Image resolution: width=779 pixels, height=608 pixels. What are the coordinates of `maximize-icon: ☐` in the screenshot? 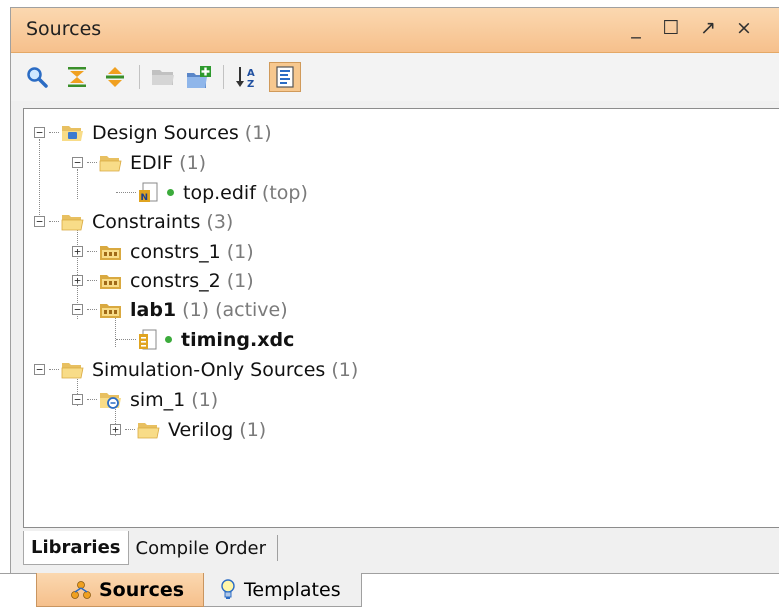 It's located at (671, 28).